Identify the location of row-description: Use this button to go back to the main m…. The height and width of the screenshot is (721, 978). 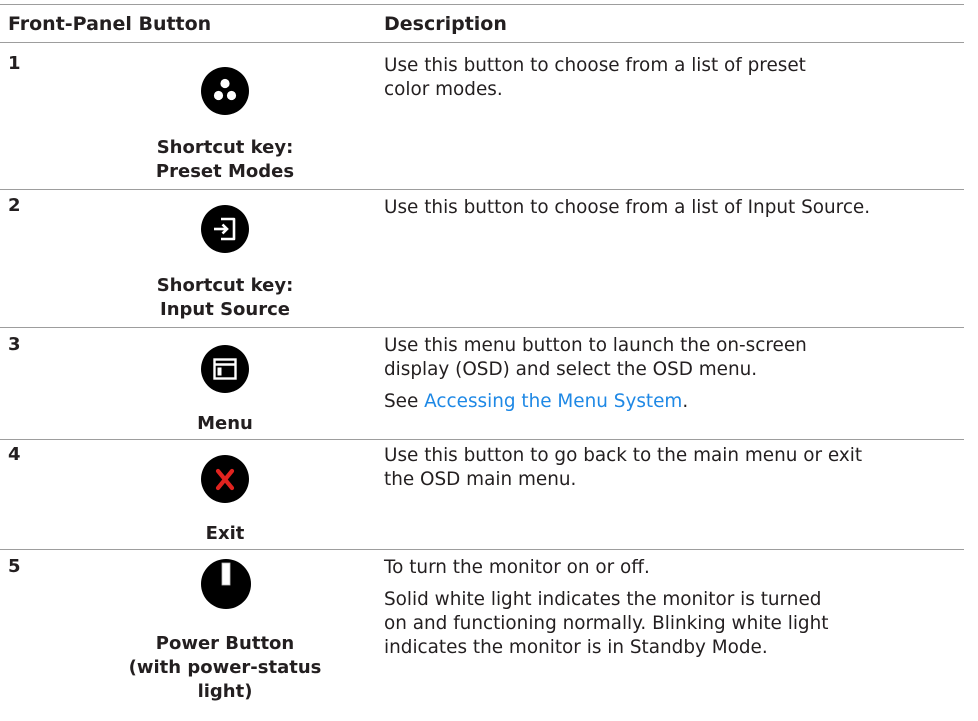
(623, 467).